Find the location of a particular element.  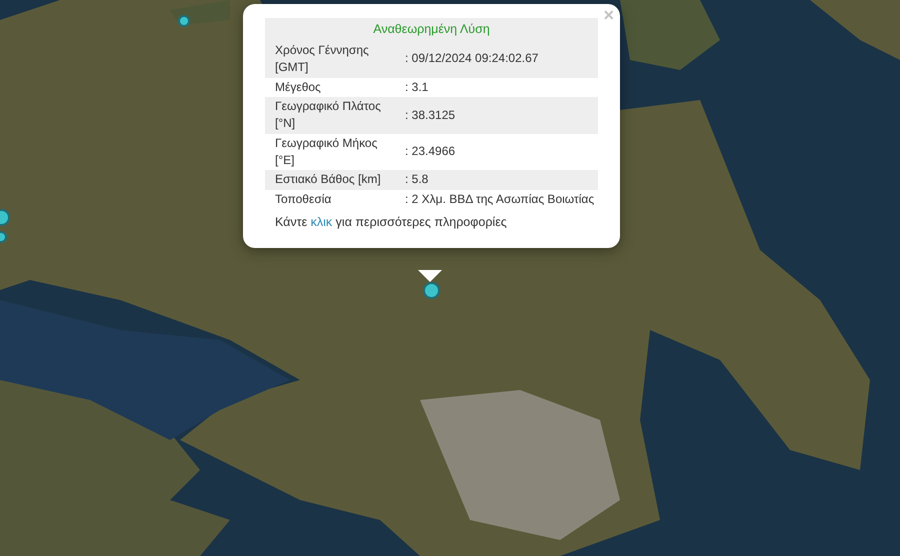

field-label: Εστιακό Βάθος [km] is located at coordinates (328, 179).